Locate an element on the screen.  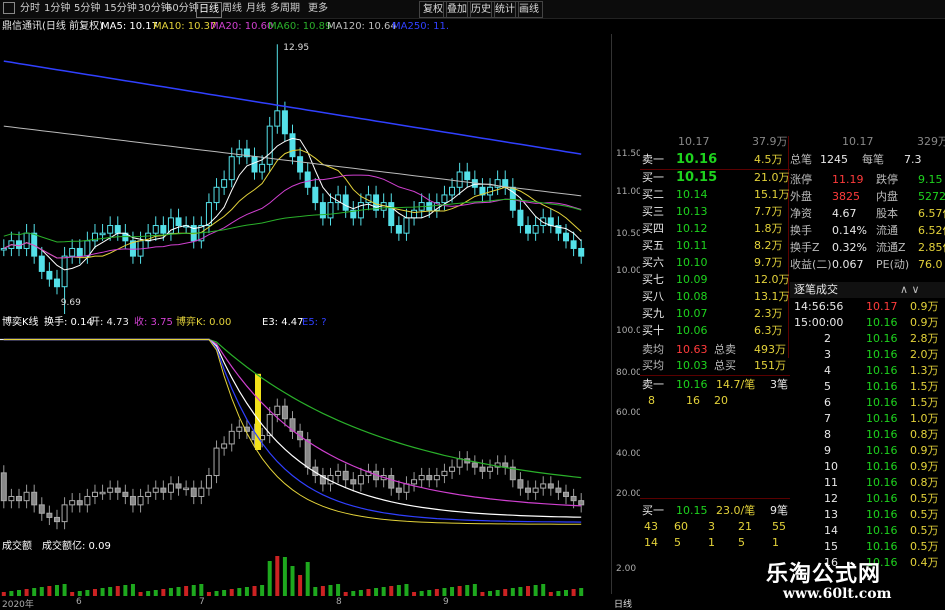
partial-a: 10.17 is located at coordinates (694, 141).